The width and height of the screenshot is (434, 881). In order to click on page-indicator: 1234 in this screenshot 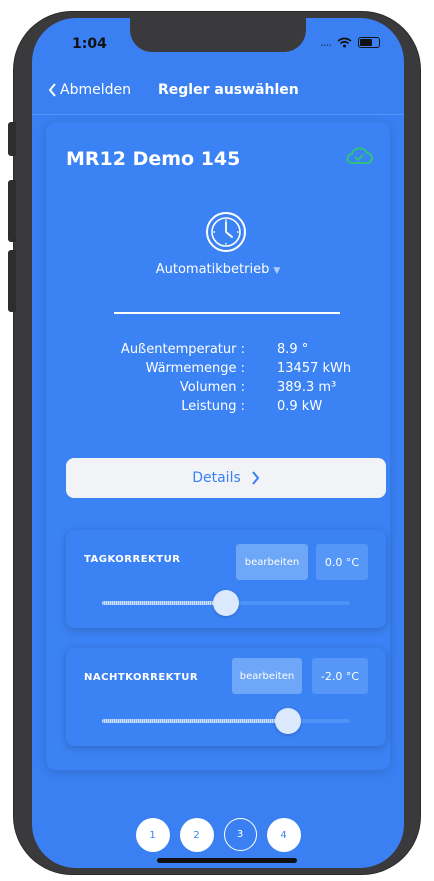, I will do `click(218, 835)`.